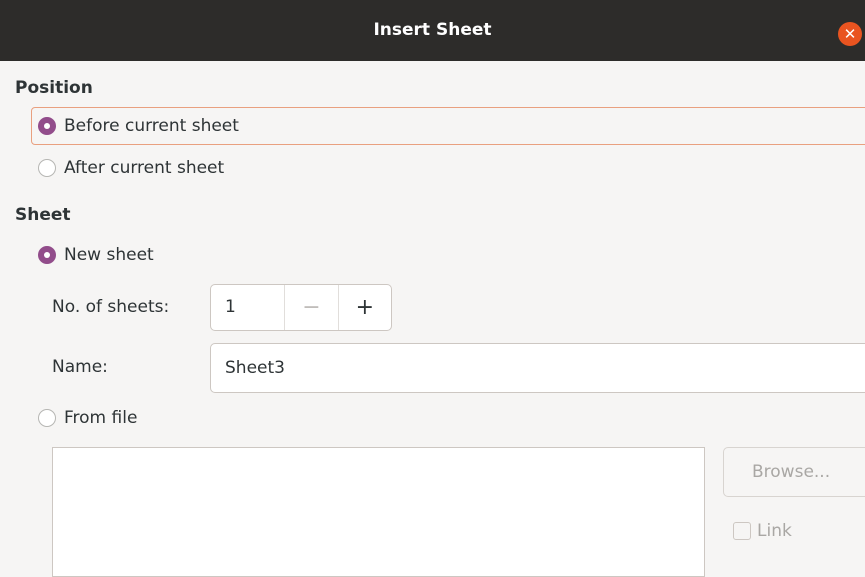 Image resolution: width=865 pixels, height=577 pixels. I want to click on sheet-name-input: Sheet3, so click(537, 368).